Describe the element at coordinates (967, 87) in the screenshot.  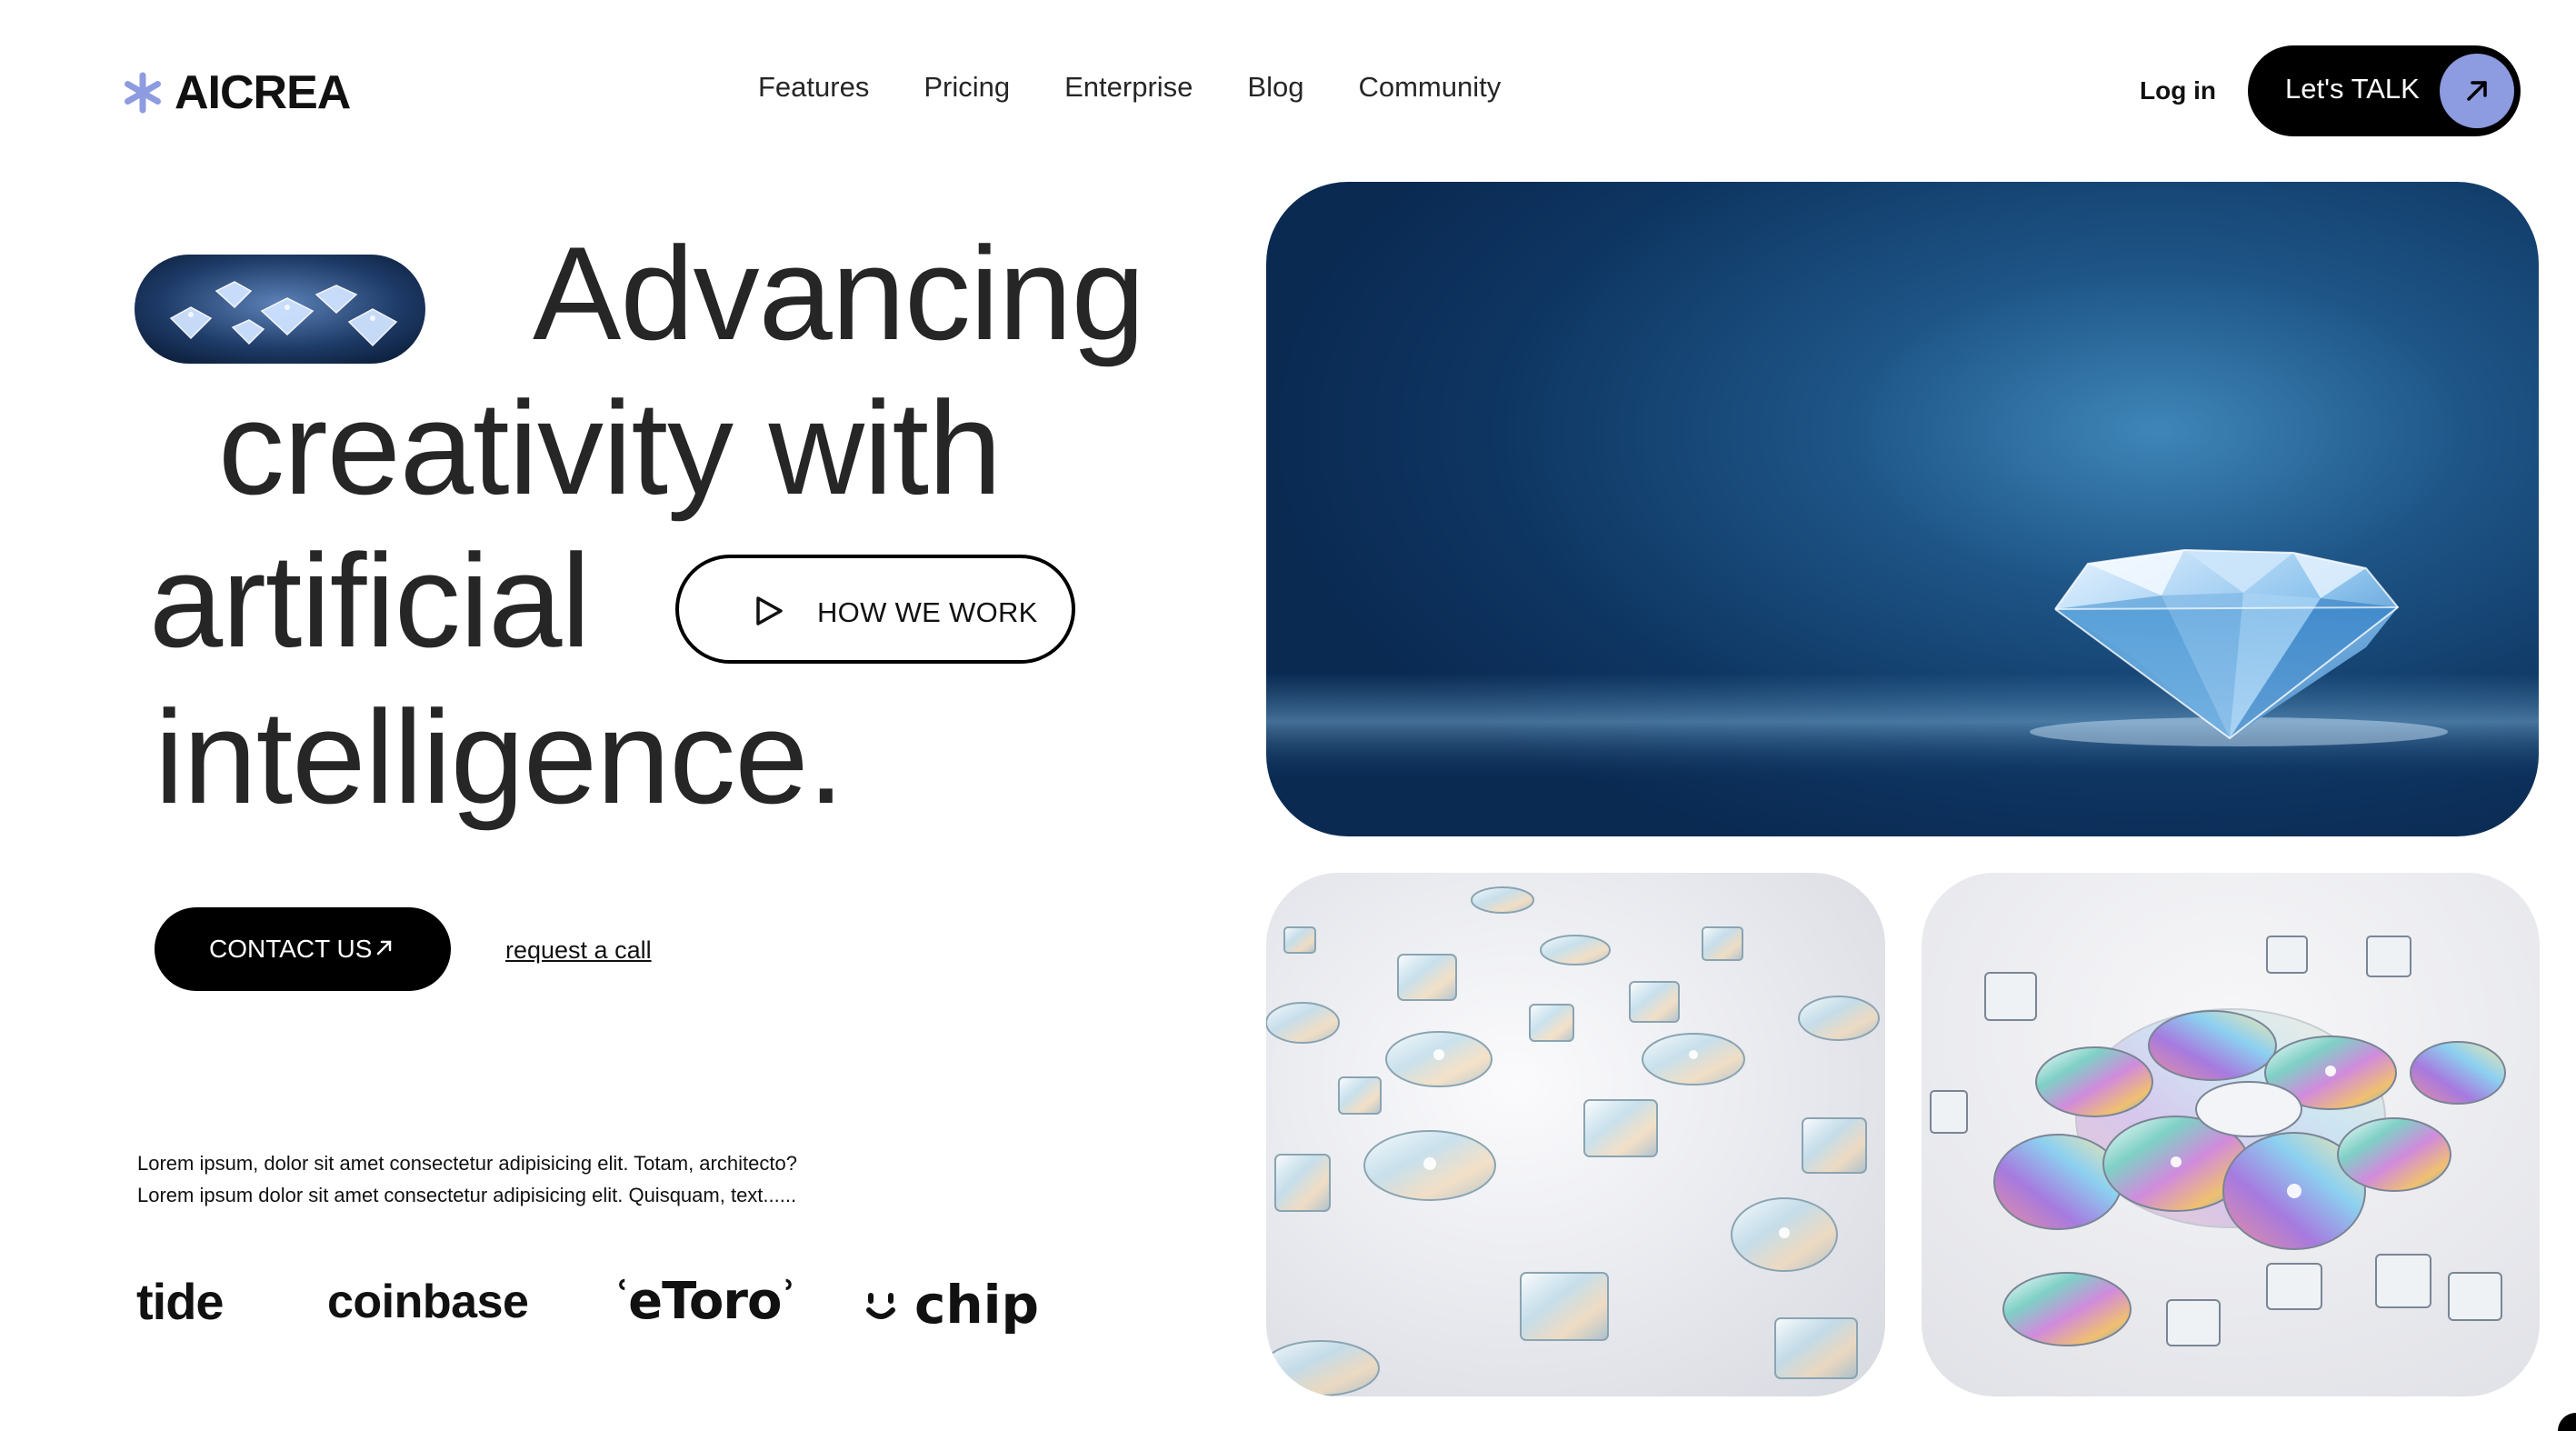
I see `nav-pricing: Pricing` at that location.